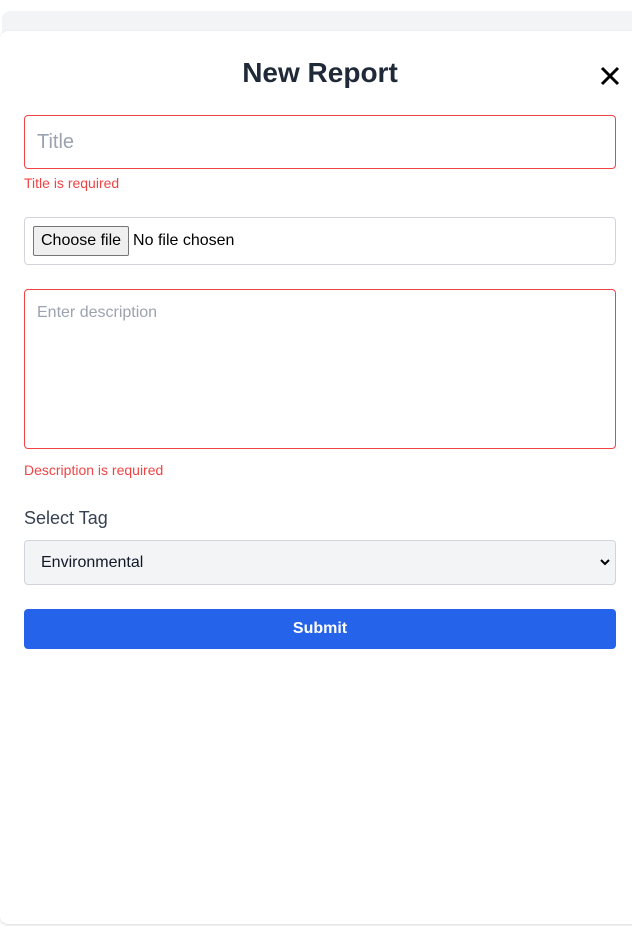 The image size is (632, 926). Describe the element at coordinates (66, 518) in the screenshot. I see `tag-label: Select Tag` at that location.